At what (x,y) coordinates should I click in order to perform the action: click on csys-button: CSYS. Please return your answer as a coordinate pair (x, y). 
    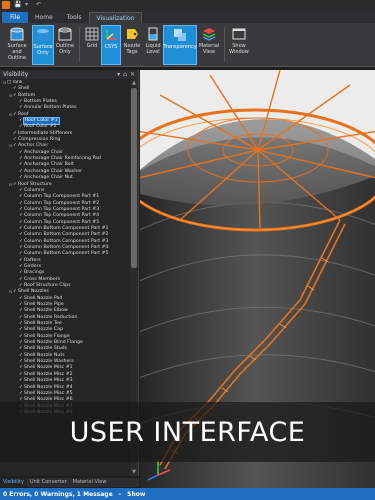
    Looking at the image, I should click on (111, 45).